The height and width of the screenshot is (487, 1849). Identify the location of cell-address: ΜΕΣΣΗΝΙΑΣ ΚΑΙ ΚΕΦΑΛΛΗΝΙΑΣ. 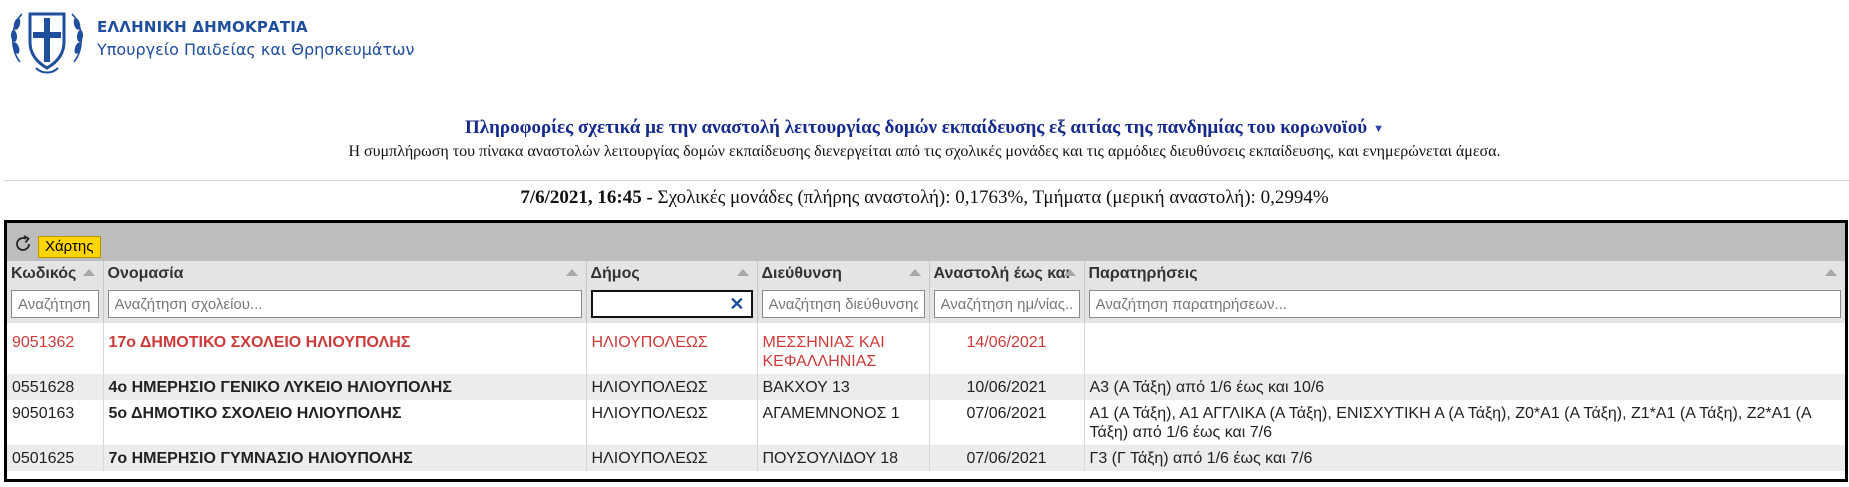
(842, 348).